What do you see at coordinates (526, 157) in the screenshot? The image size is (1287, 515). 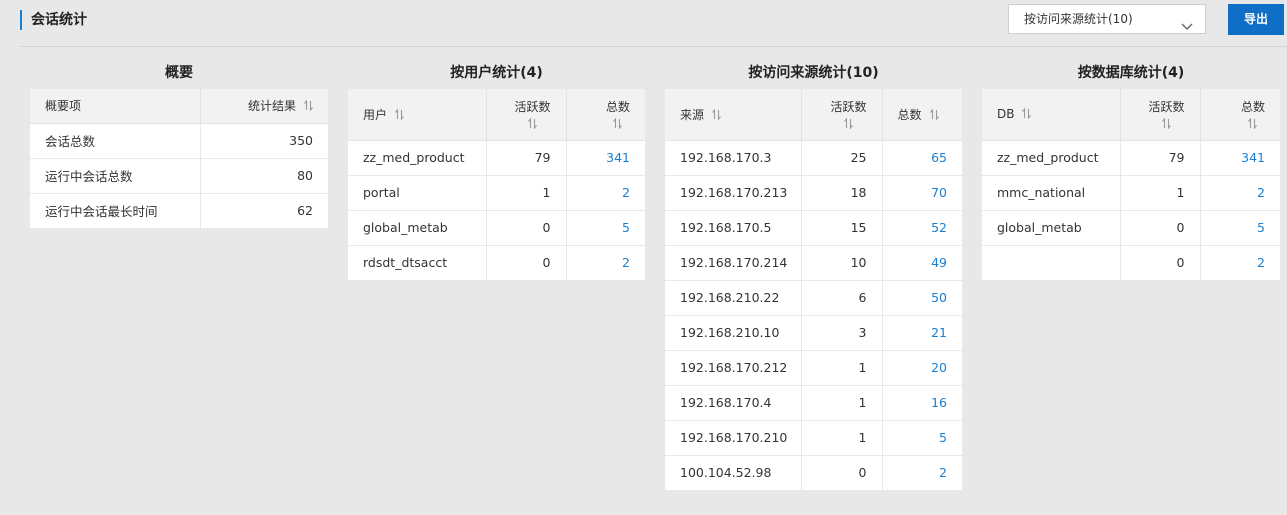 I see `table-cell: 79` at bounding box center [526, 157].